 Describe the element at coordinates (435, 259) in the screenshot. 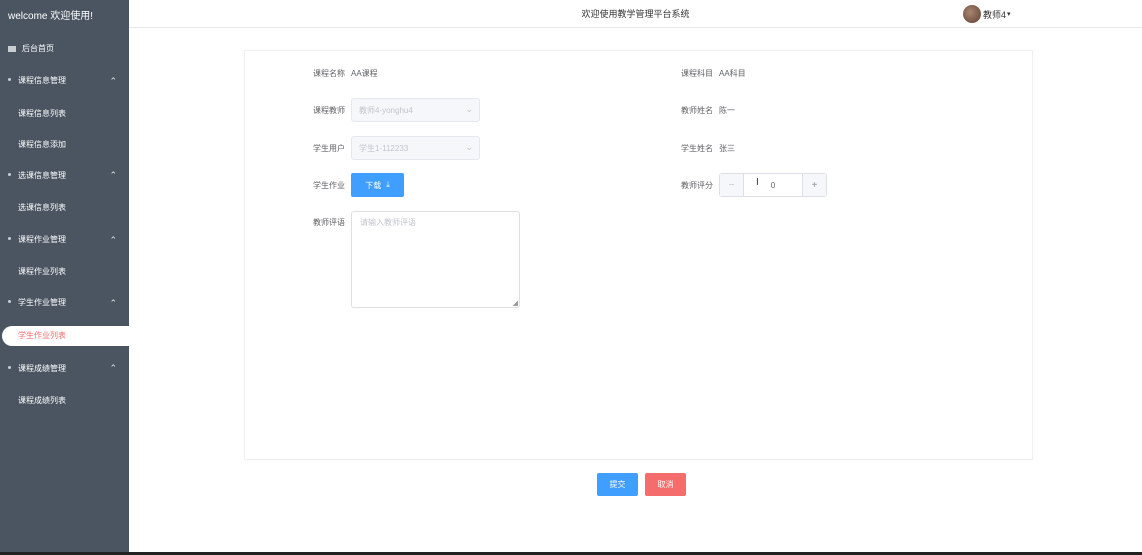

I see `teacher-comment-textarea: 请输入教师评语 ◢` at that location.